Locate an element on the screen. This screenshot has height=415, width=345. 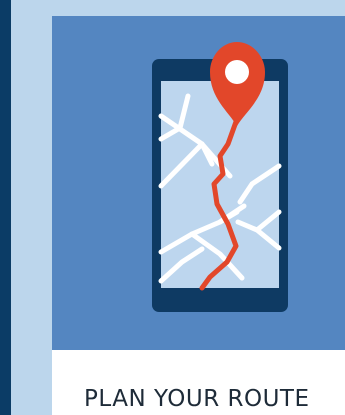
card-title: PLAN YOUR ROUTE is located at coordinates (197, 399).